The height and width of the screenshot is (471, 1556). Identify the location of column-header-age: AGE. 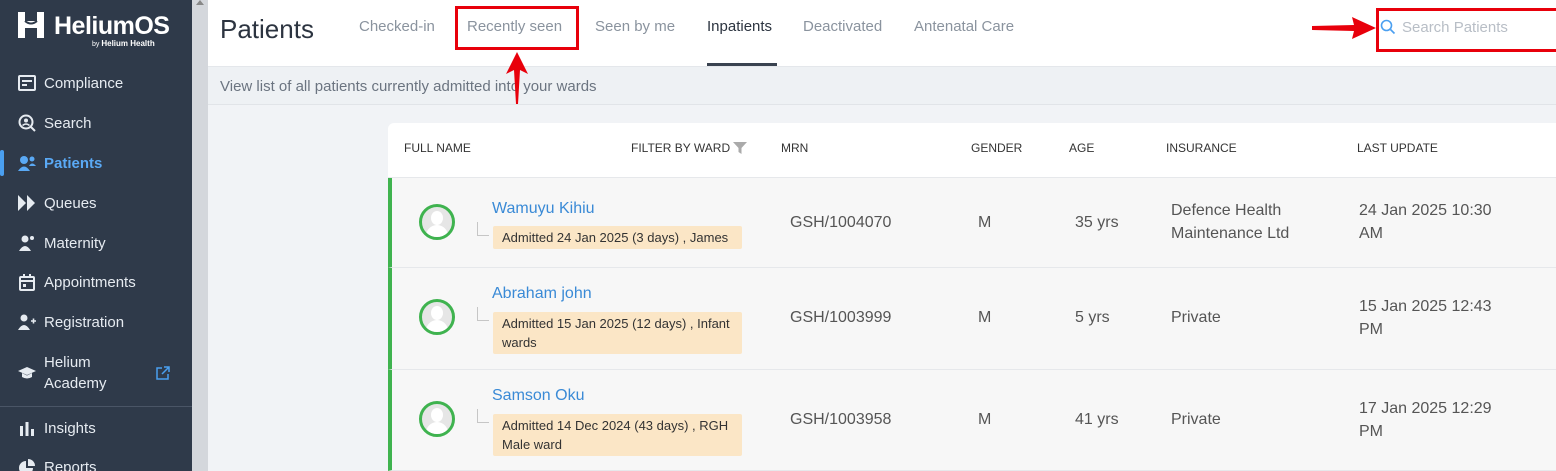
(1081, 148).